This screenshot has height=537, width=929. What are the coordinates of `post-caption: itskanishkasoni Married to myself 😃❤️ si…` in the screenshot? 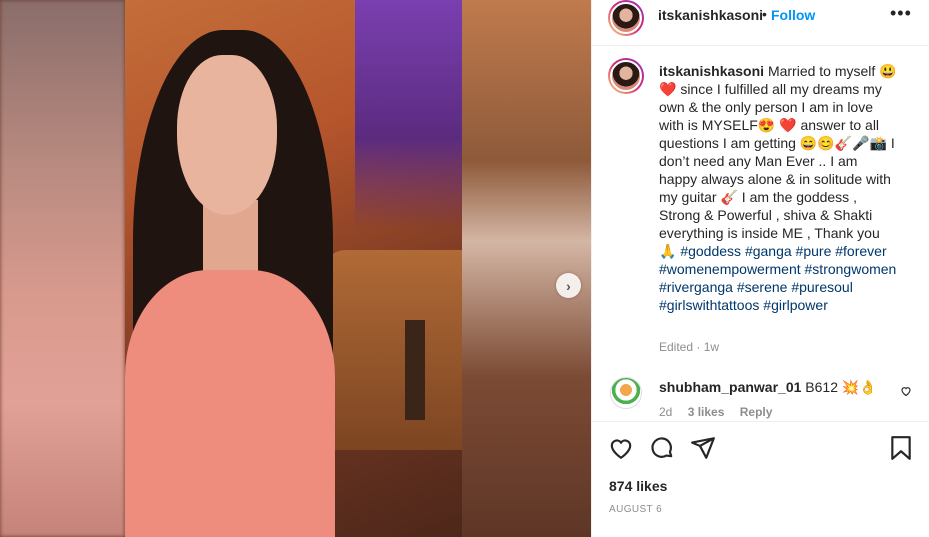 It's located at (779, 188).